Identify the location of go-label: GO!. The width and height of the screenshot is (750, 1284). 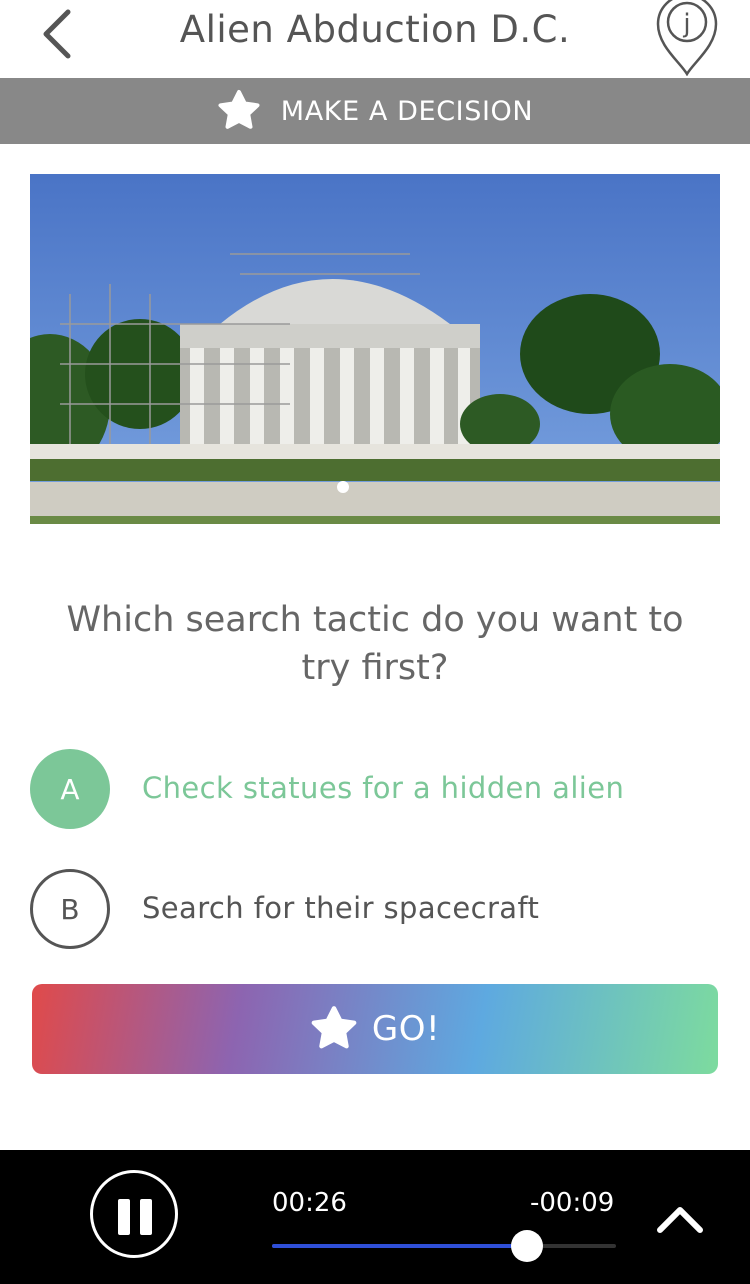
(406, 1029).